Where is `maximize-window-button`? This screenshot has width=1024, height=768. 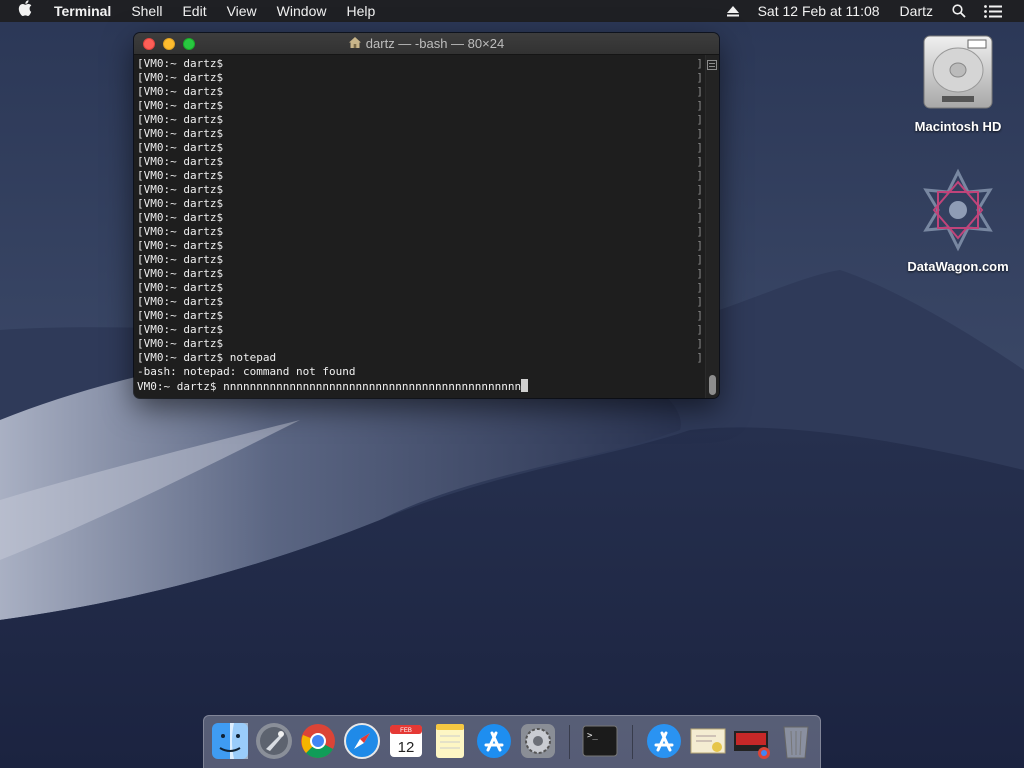
maximize-window-button is located at coordinates (189, 44).